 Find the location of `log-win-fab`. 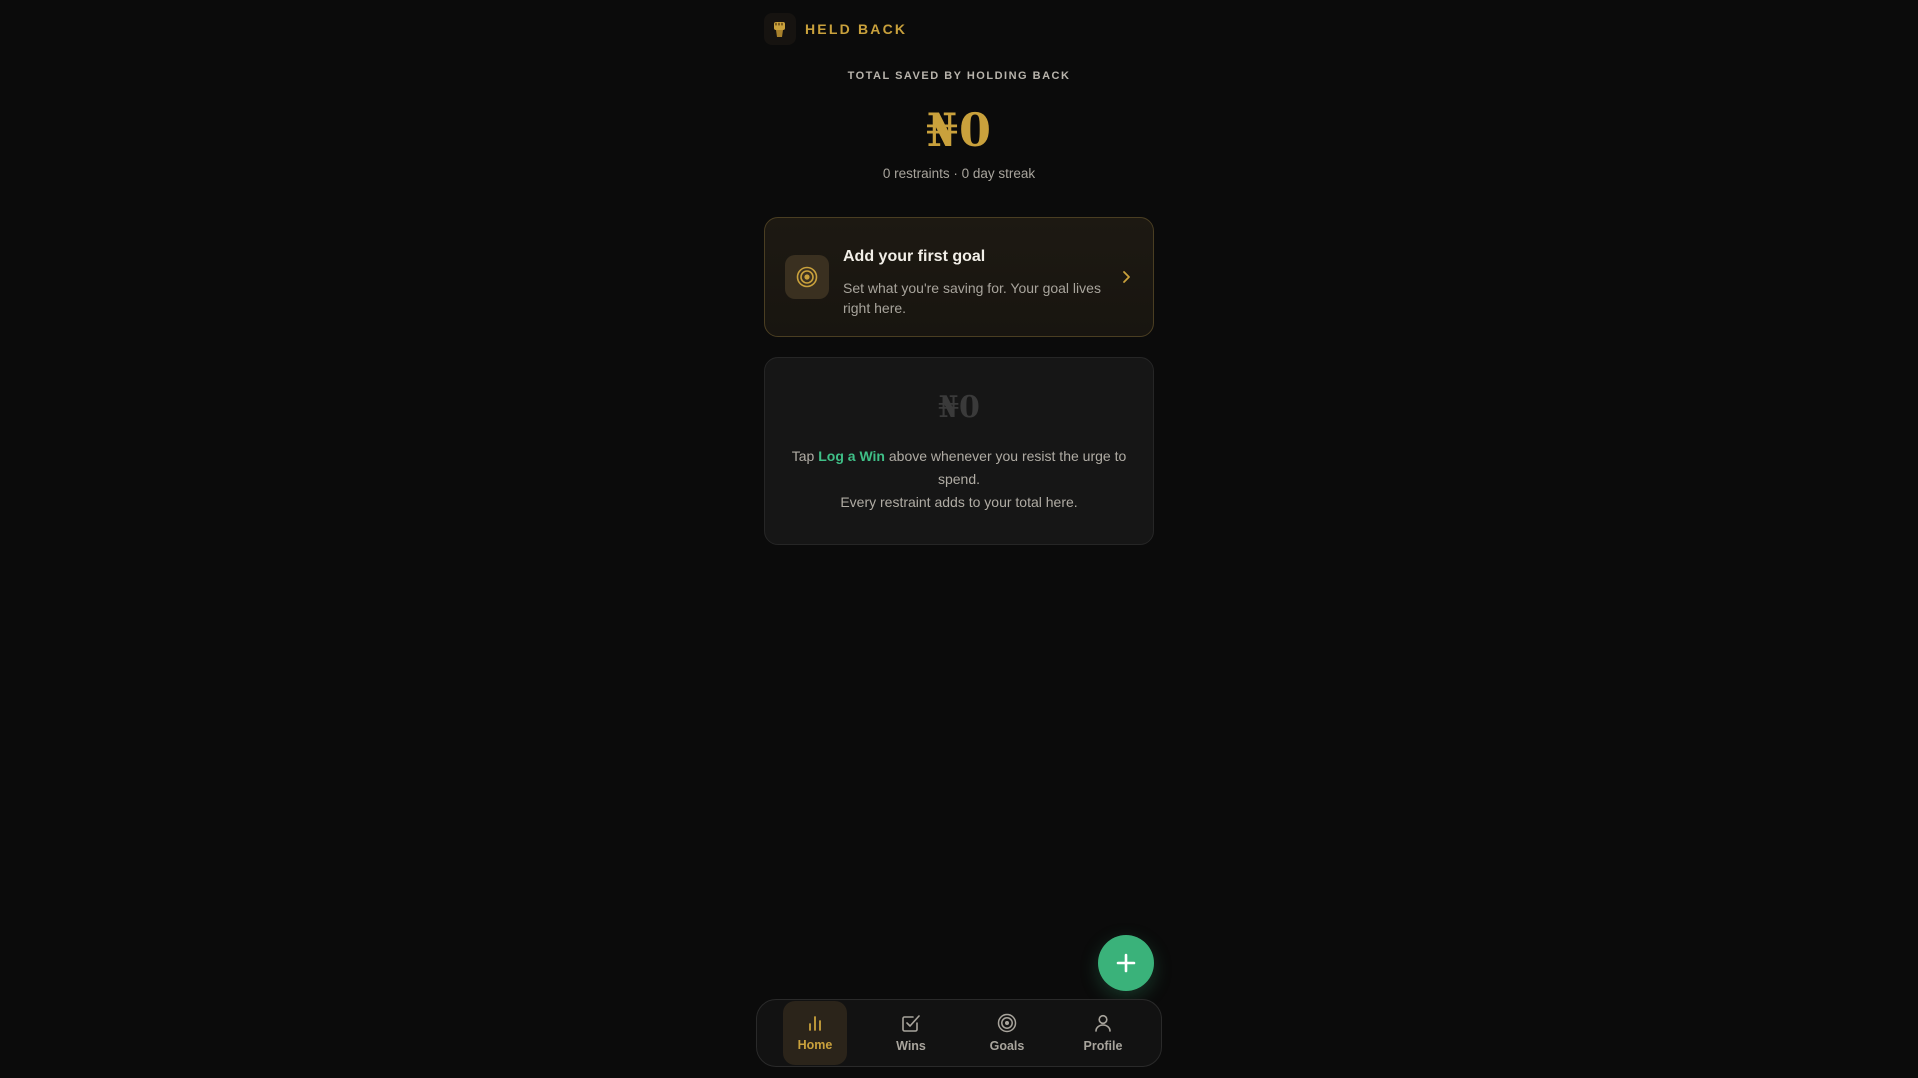

log-win-fab is located at coordinates (1126, 963).